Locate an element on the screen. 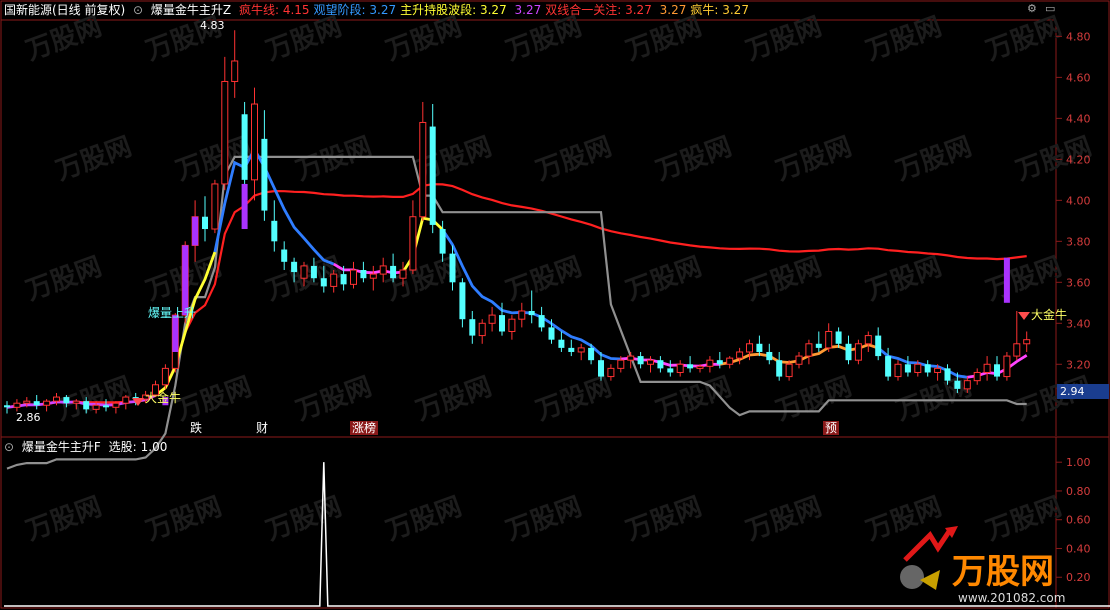 Image resolution: width=1110 pixels, height=610 pixels. sub-ytick-label: 0.20 is located at coordinates (1078, 577).